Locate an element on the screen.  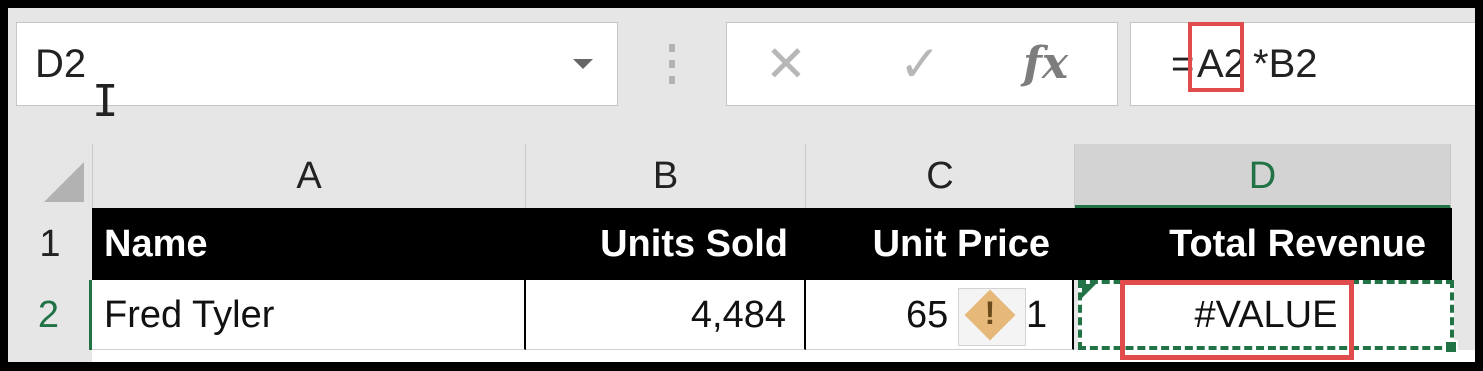
cell-d2-value: #VALUE is located at coordinates (1266, 315).